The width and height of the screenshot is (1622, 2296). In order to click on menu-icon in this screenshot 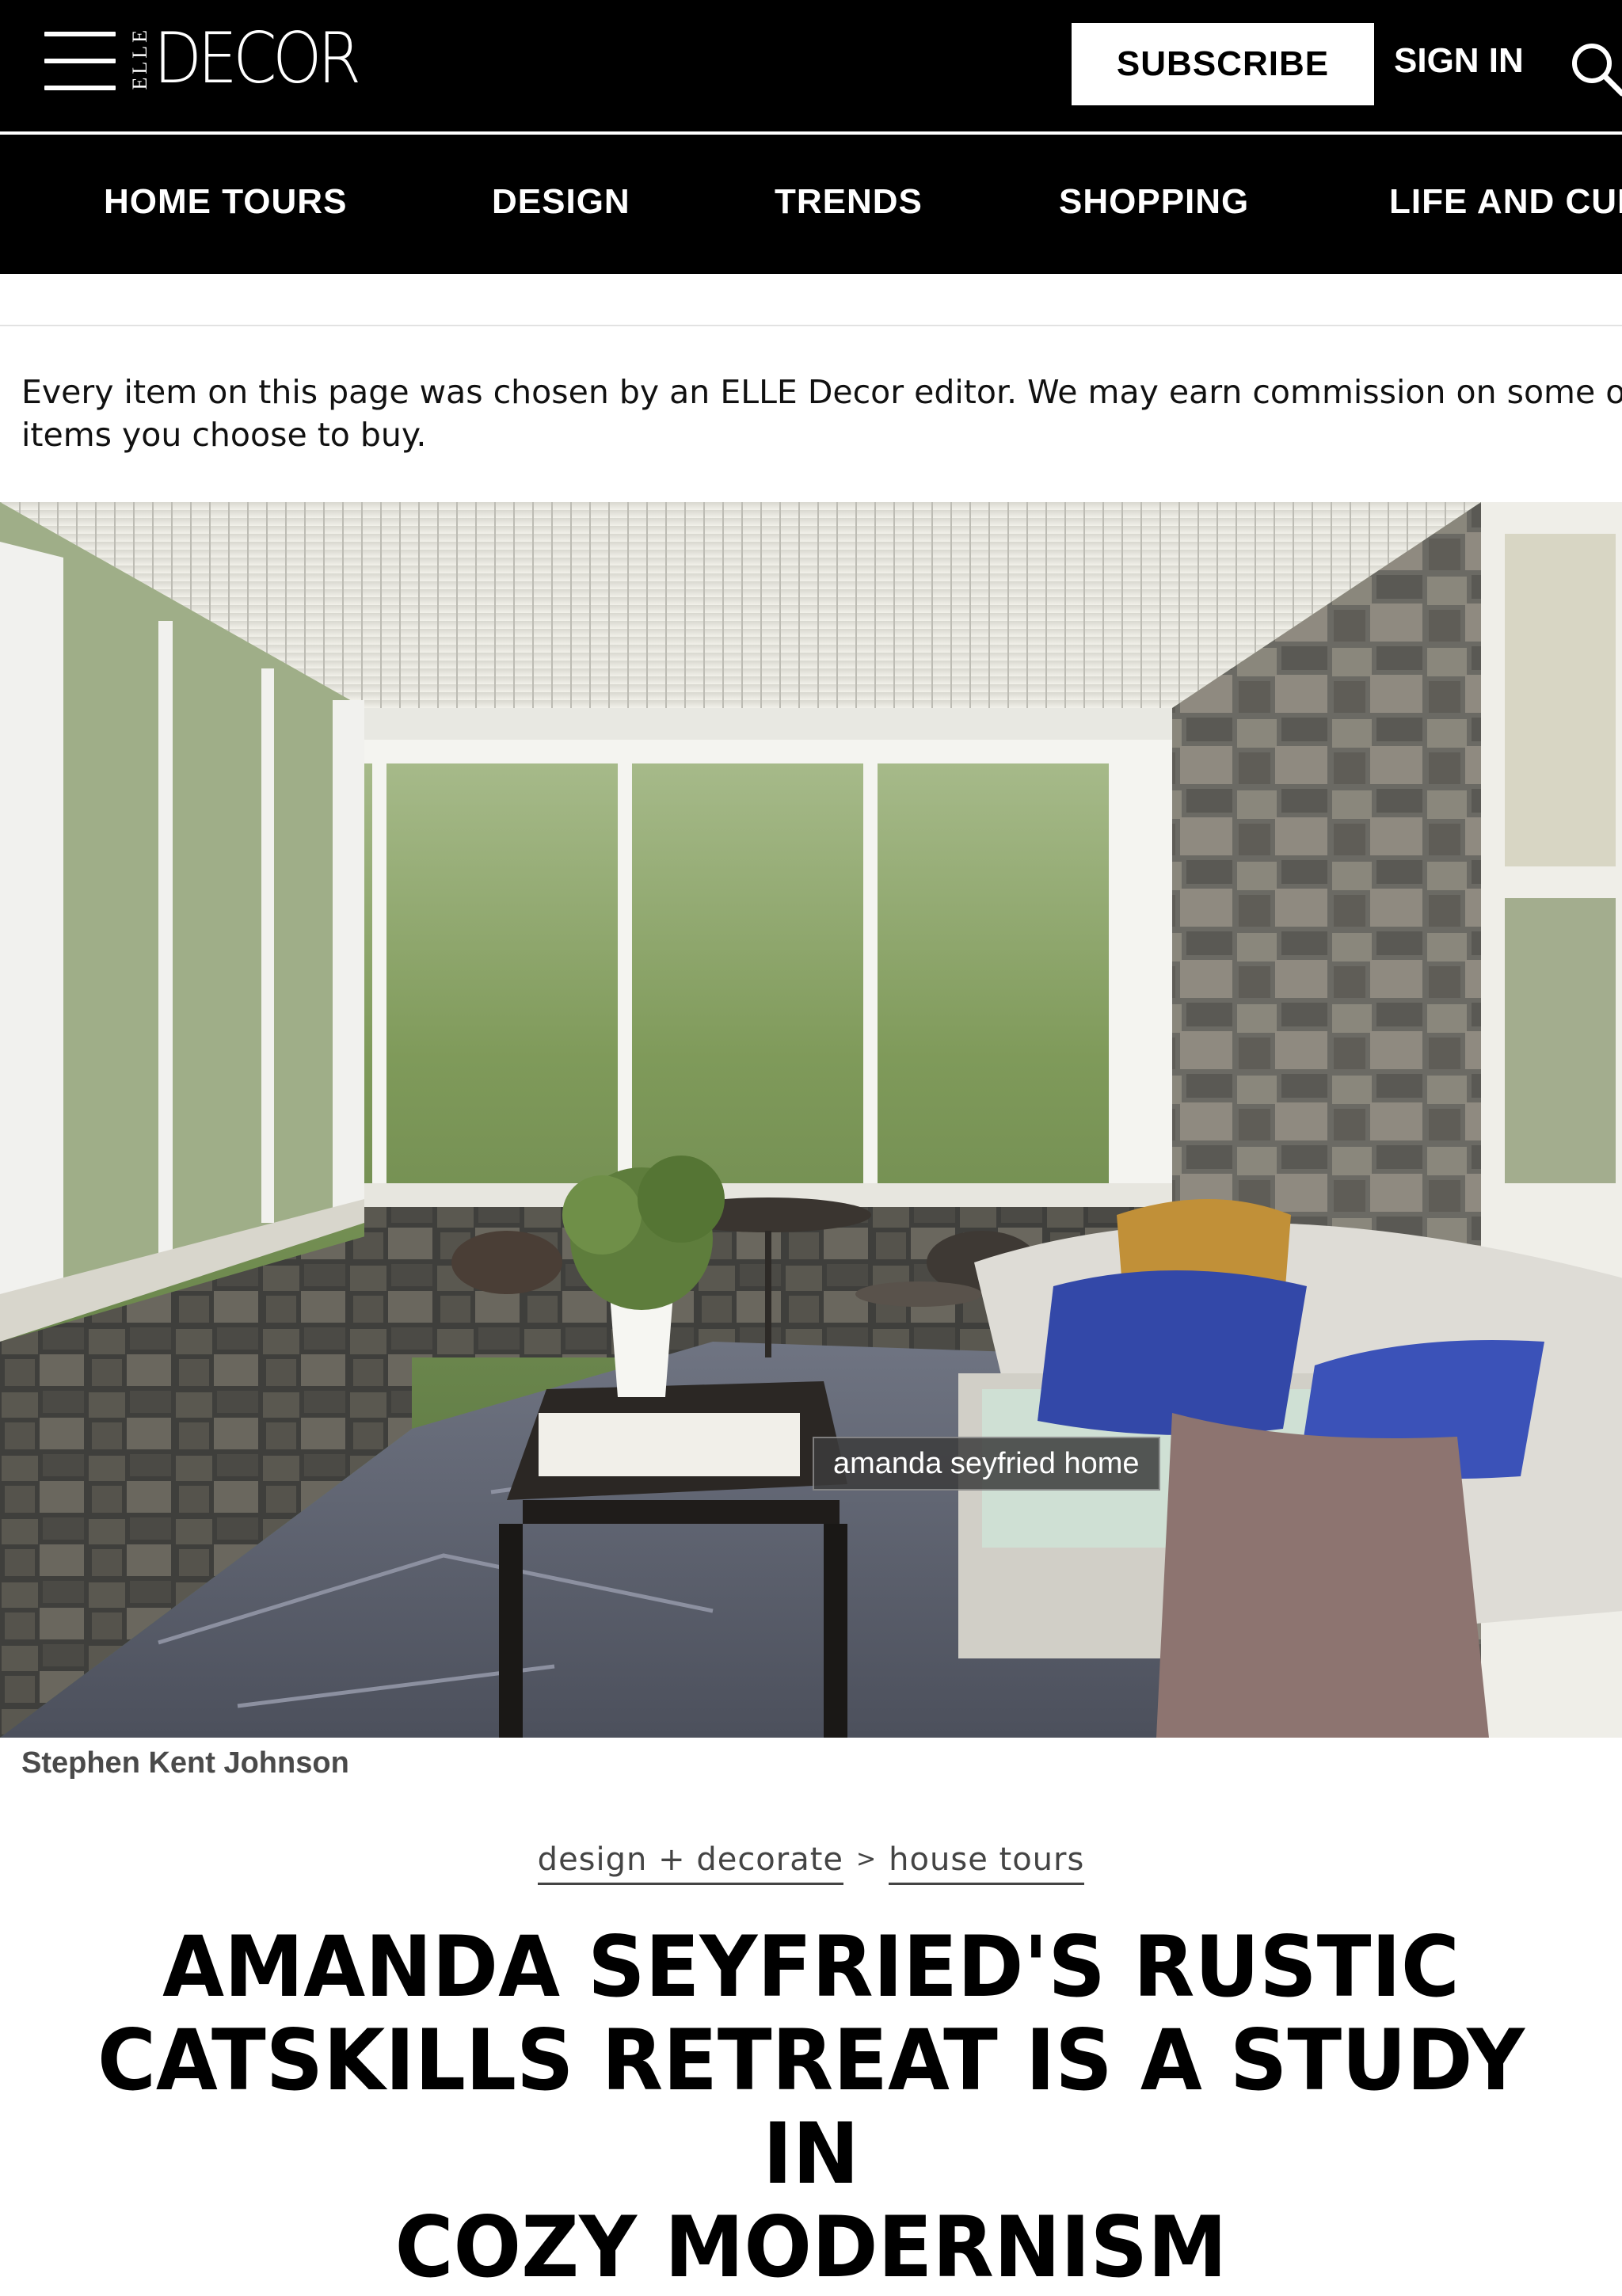, I will do `click(80, 60)`.